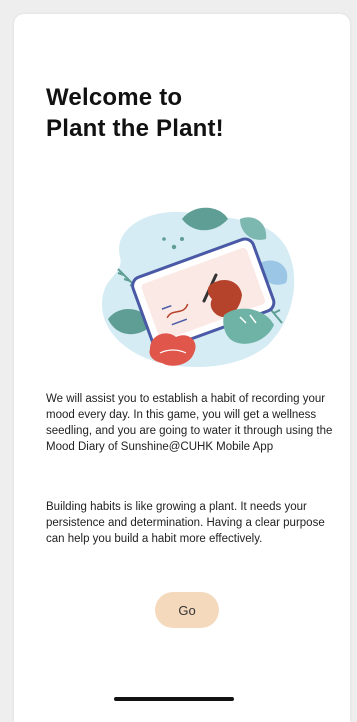 The height and width of the screenshot is (722, 357). Describe the element at coordinates (135, 128) in the screenshot. I see `title-line-2: Plant the Plant!` at that location.